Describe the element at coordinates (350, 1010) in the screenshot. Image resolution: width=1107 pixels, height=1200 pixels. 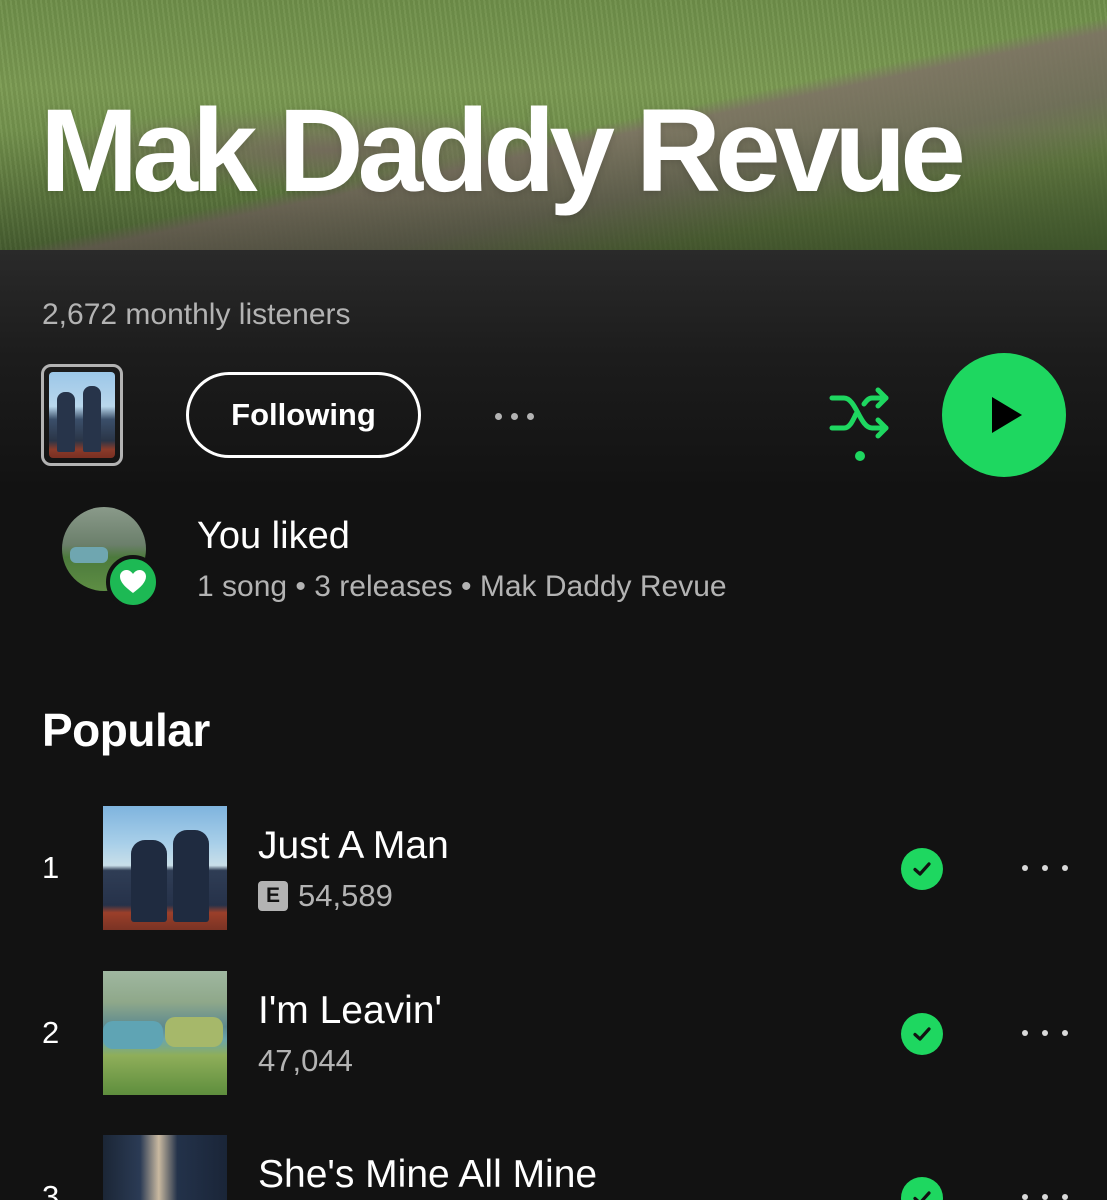
I see `track-title: I'm Leavin'` at that location.